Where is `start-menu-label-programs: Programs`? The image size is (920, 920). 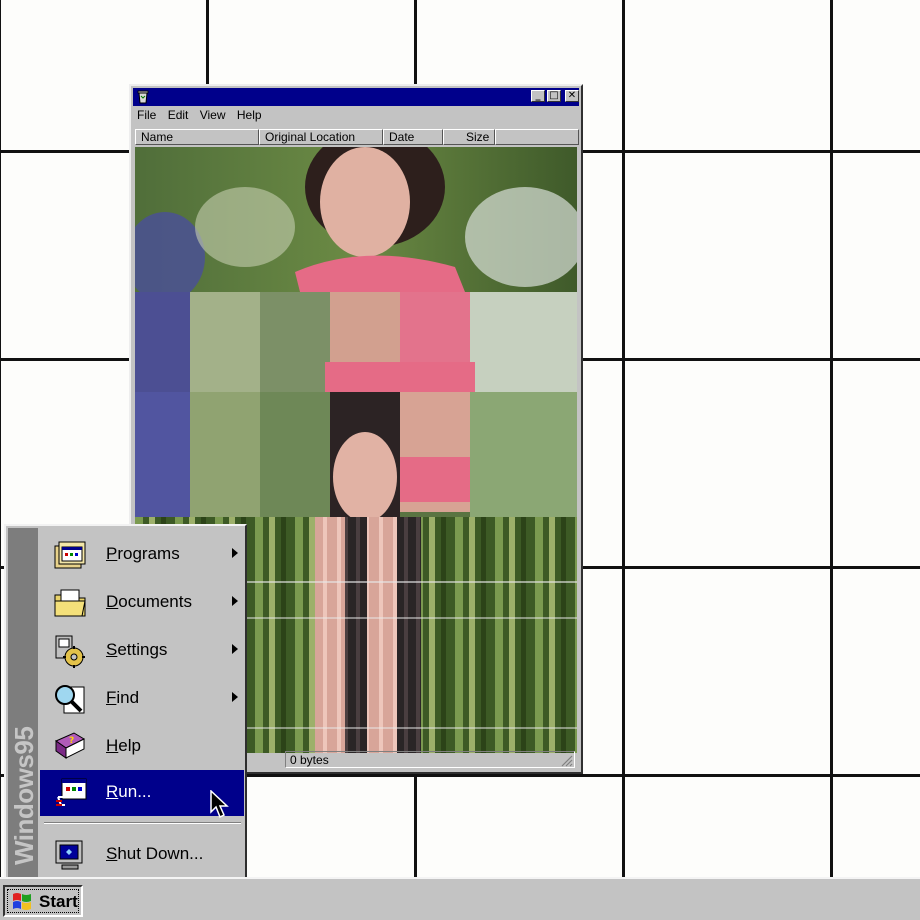
start-menu-label-programs: Programs is located at coordinates (143, 553).